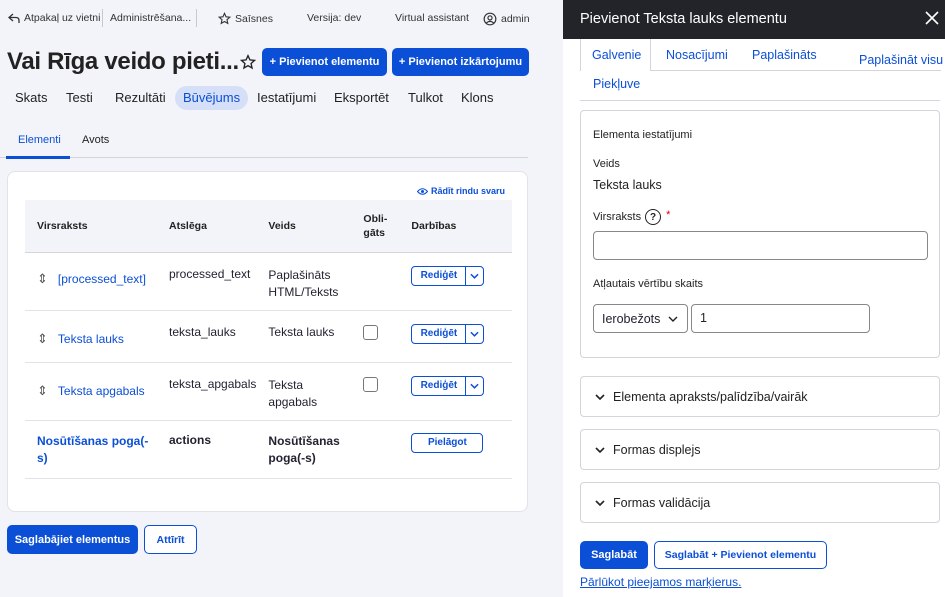 This screenshot has height=597, width=945. I want to click on tab-source: Avots, so click(95, 140).